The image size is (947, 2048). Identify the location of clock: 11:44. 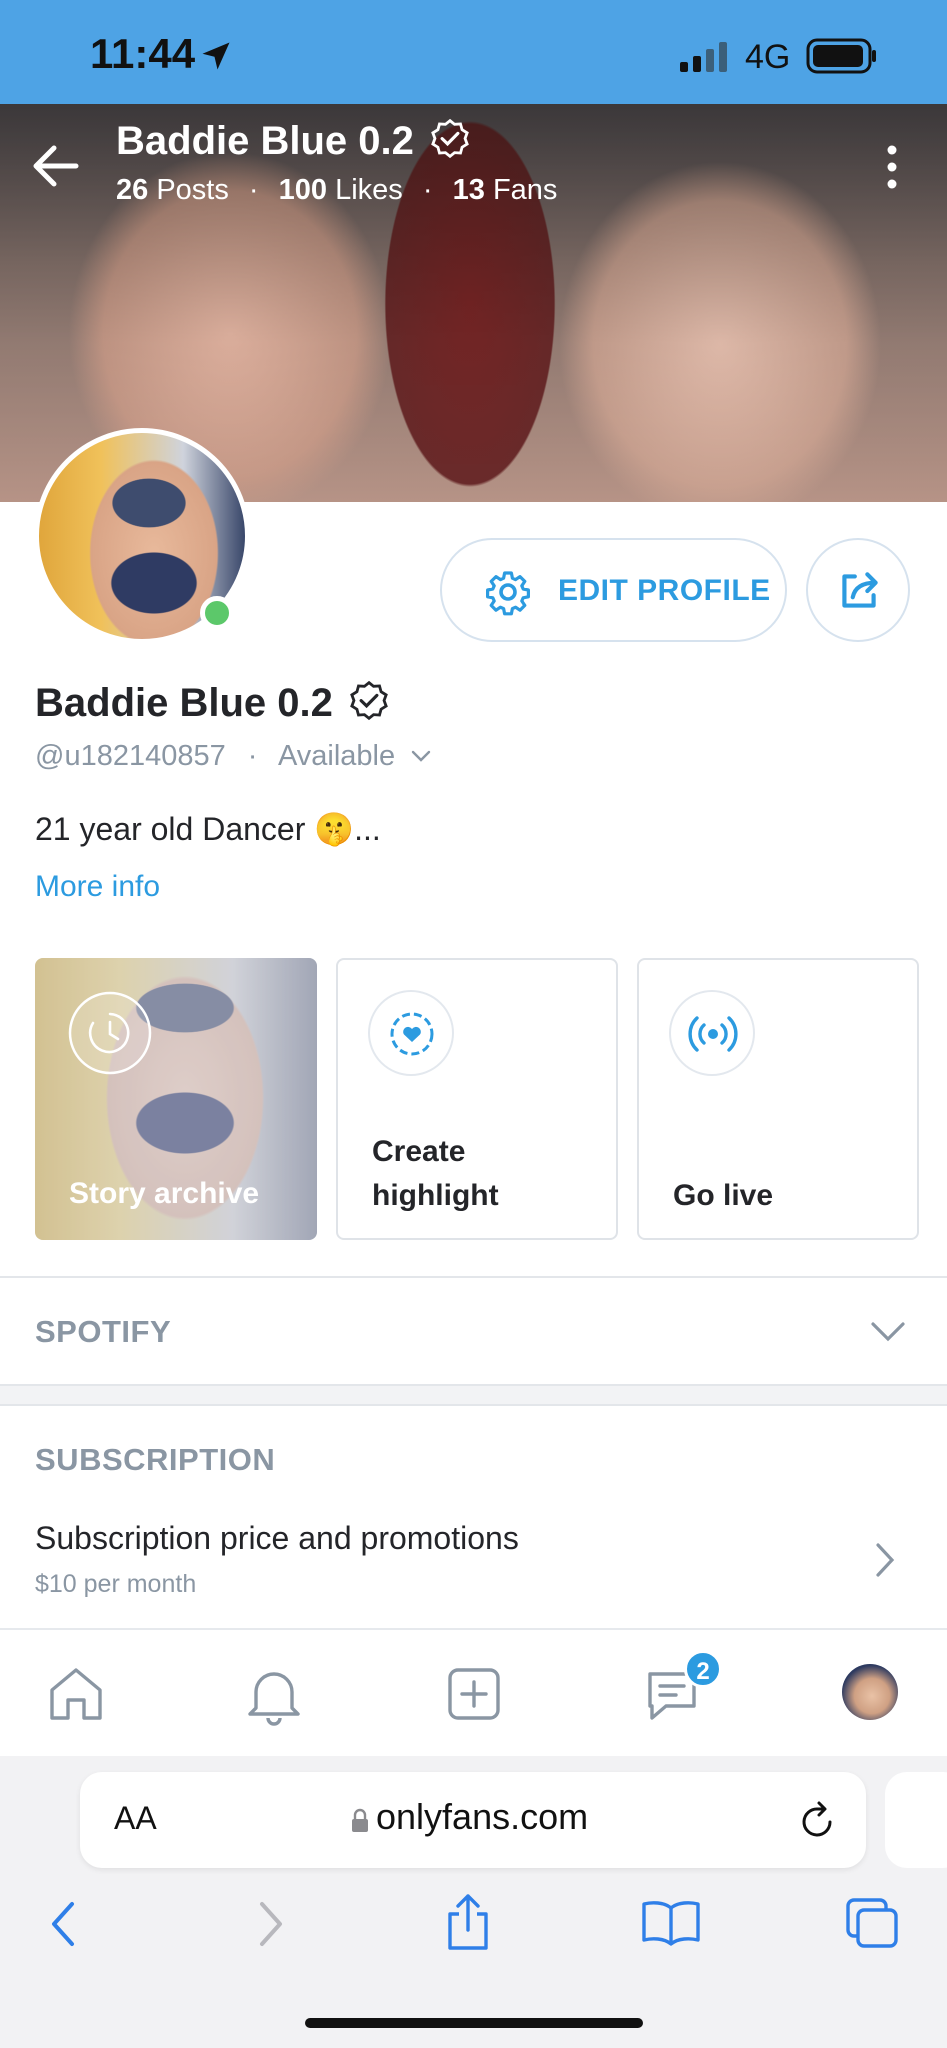
(143, 53).